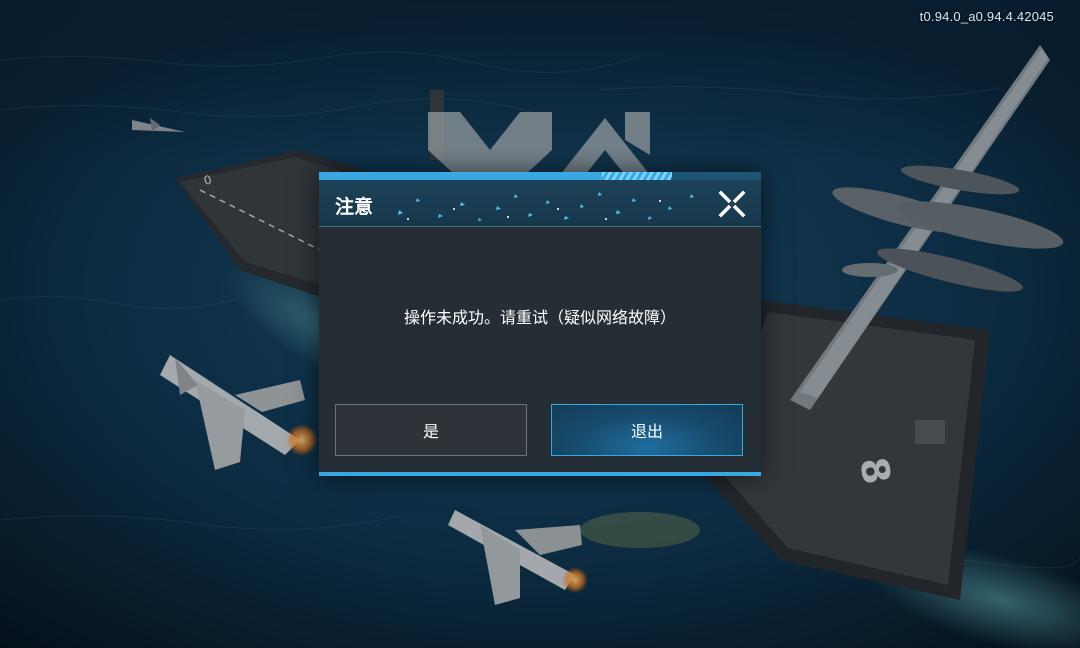 Image resolution: width=1080 pixels, height=648 pixels. What do you see at coordinates (539, 317) in the screenshot?
I see `dialog-message: 操作未成功。请重试（疑似网络故障）` at bounding box center [539, 317].